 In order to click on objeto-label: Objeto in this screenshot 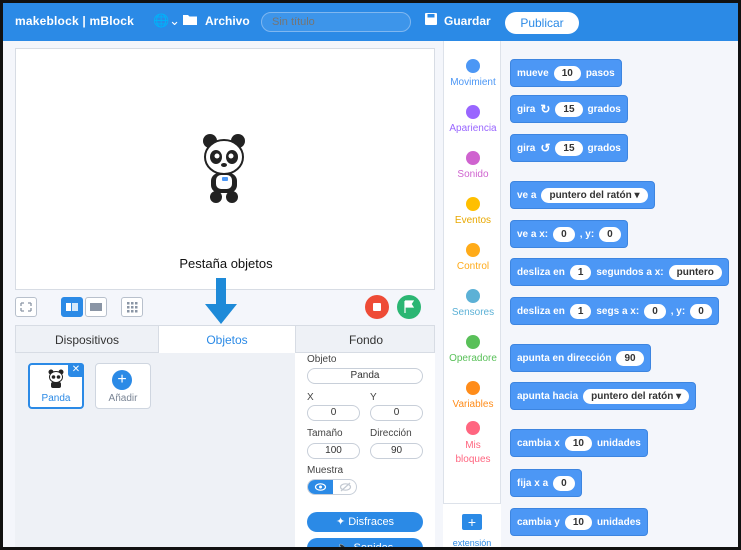, I will do `click(322, 359)`.